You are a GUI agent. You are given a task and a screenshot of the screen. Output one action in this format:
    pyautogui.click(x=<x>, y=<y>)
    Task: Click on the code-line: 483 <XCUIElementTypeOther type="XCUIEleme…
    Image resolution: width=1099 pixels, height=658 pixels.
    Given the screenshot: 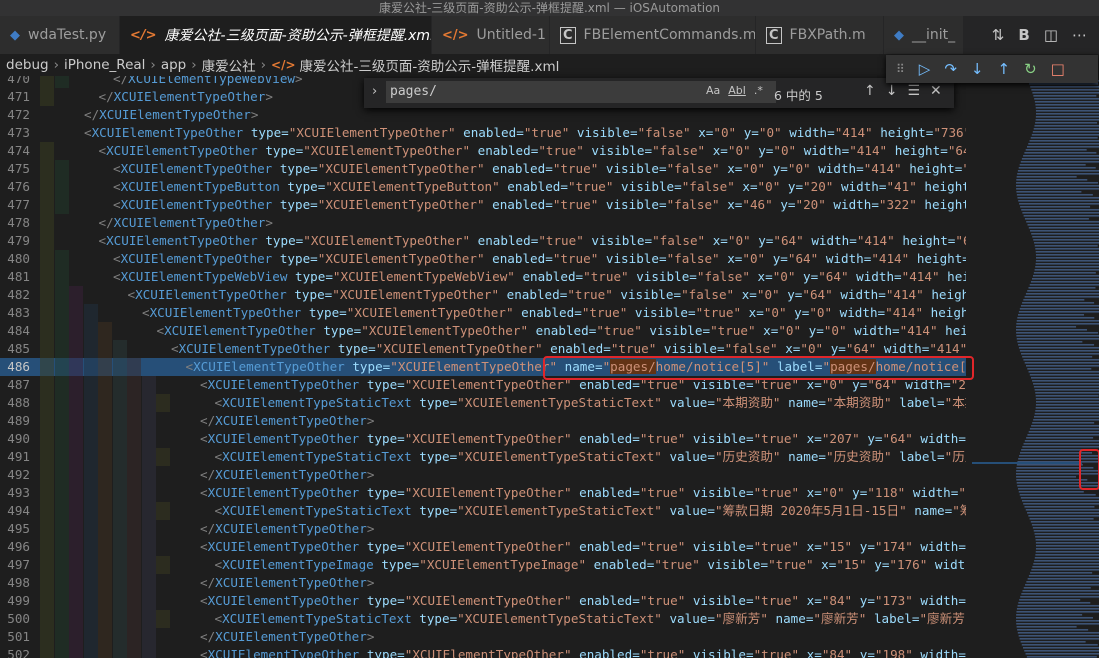 What is the action you would take?
    pyautogui.click(x=483, y=313)
    